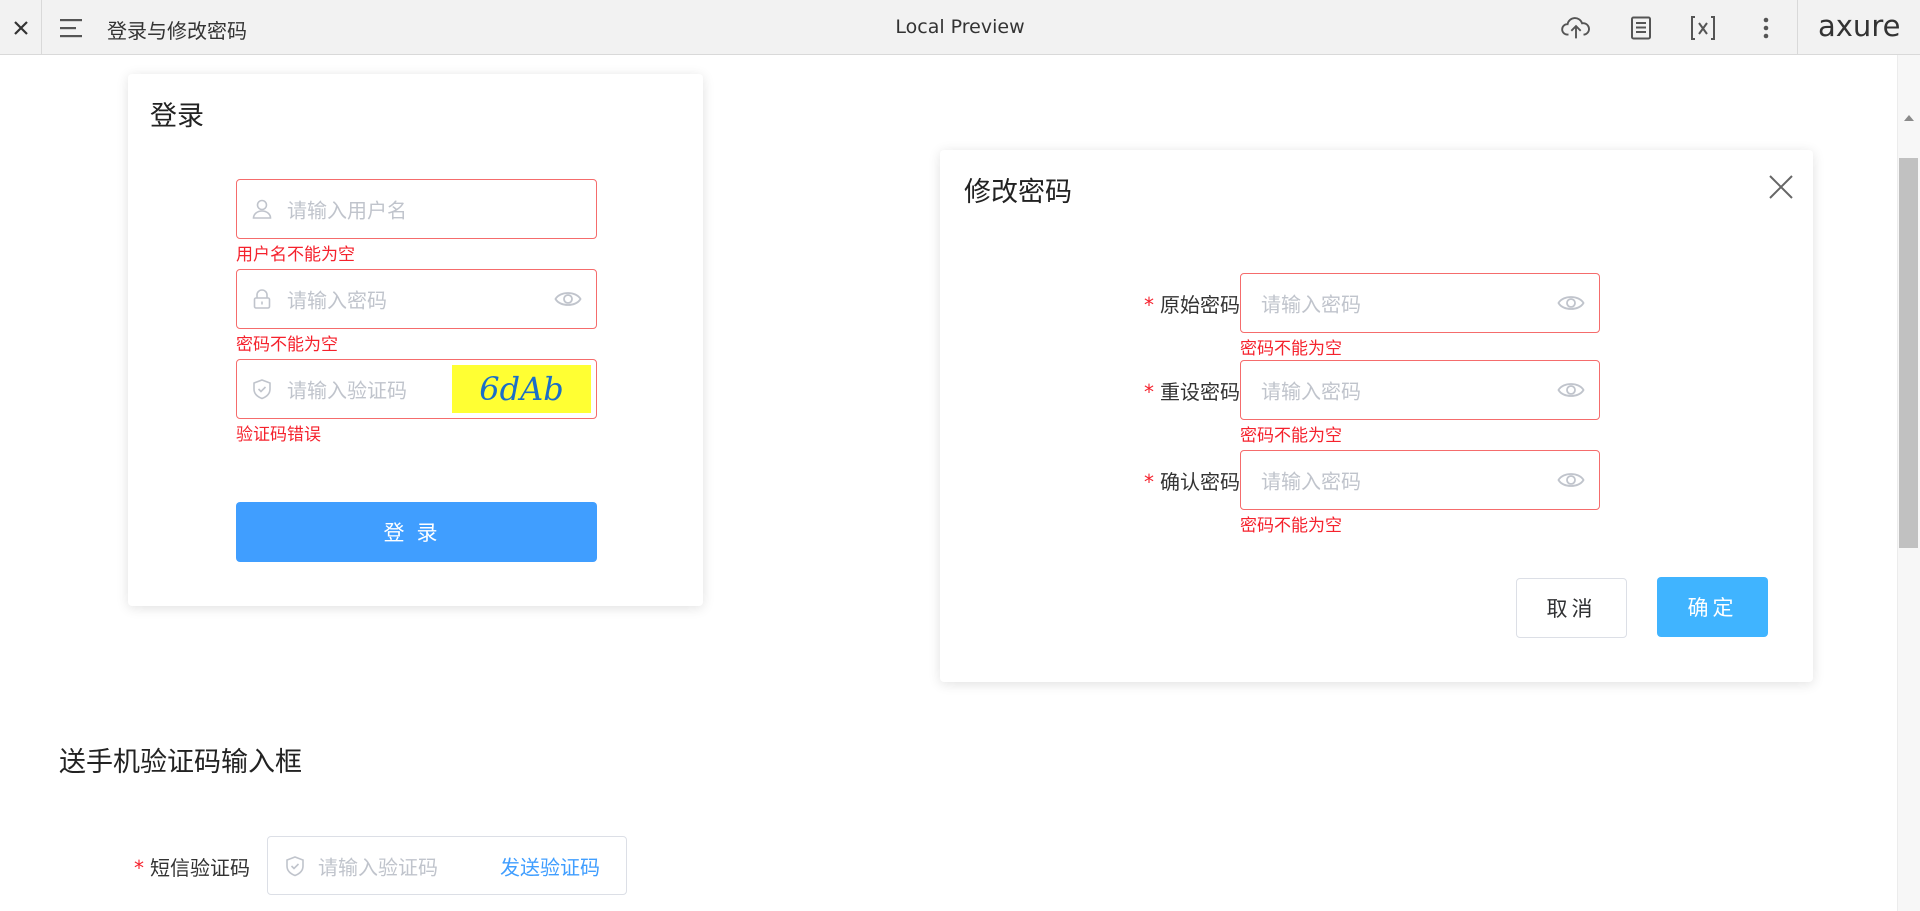 Image resolution: width=1920 pixels, height=911 pixels. I want to click on original-password-label: * 原始密码, so click(1175, 303).